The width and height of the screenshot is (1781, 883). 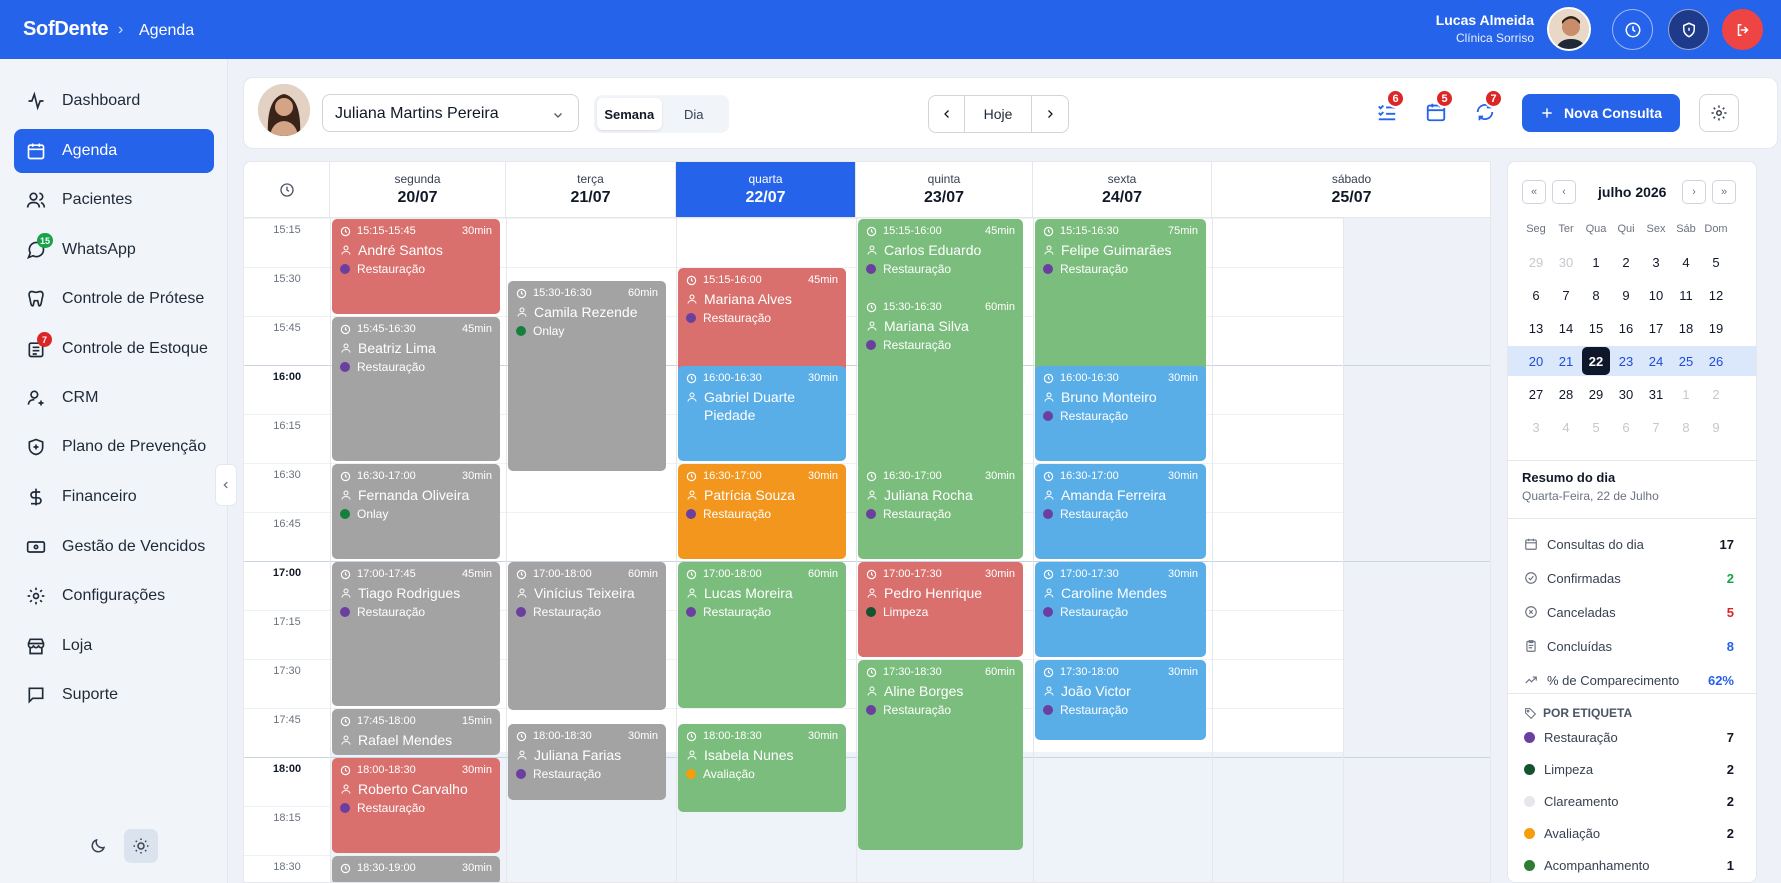 What do you see at coordinates (940, 609) in the screenshot?
I see `appointment-card: 17:00-17:30 30min Pedro Henrique Limpeza` at bounding box center [940, 609].